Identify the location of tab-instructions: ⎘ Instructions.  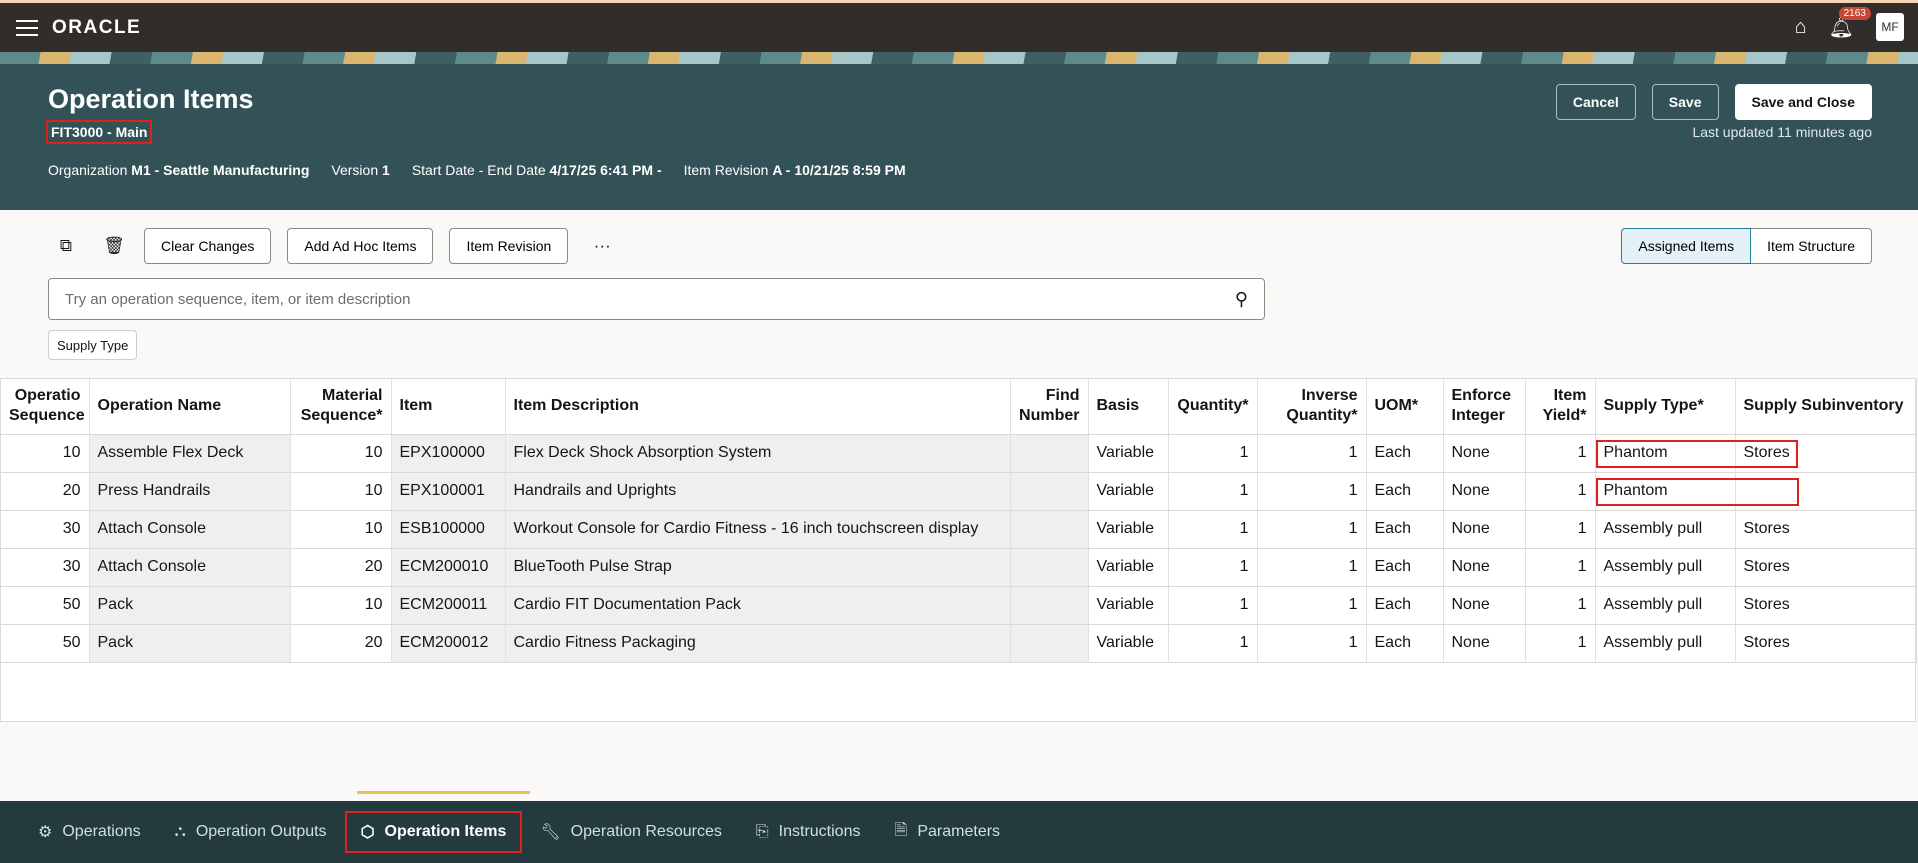
(808, 832).